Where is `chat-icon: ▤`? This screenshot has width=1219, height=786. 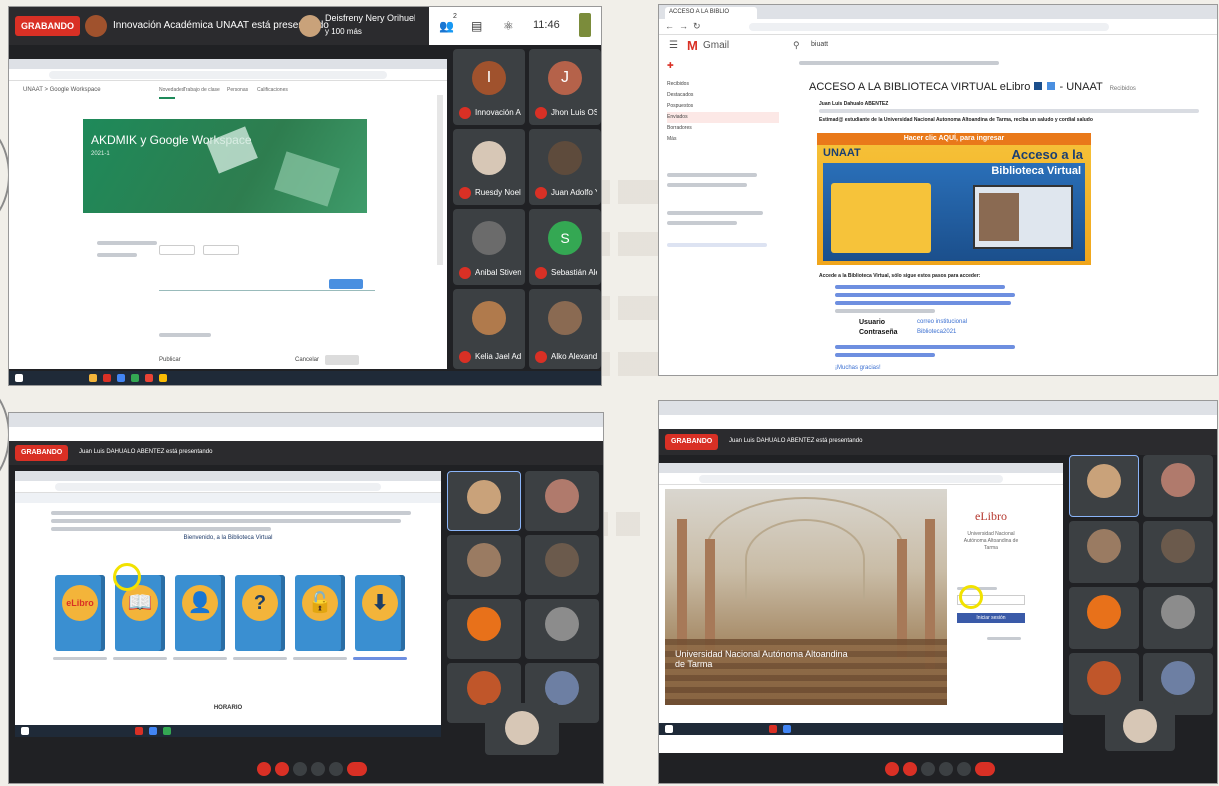
chat-icon: ▤ is located at coordinates (476, 26).